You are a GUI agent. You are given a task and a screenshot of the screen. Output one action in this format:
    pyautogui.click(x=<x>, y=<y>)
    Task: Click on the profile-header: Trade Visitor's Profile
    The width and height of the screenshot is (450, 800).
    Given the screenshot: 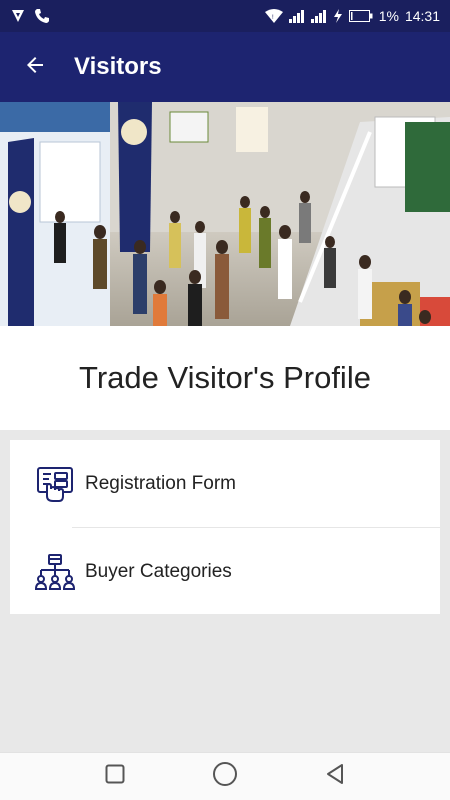 What is the action you would take?
    pyautogui.click(x=225, y=378)
    